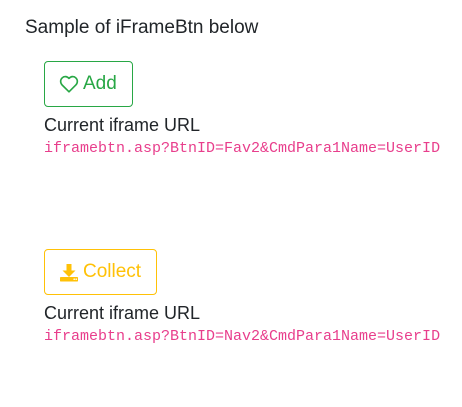 This screenshot has width=462, height=407. I want to click on add-button: Add, so click(88, 84).